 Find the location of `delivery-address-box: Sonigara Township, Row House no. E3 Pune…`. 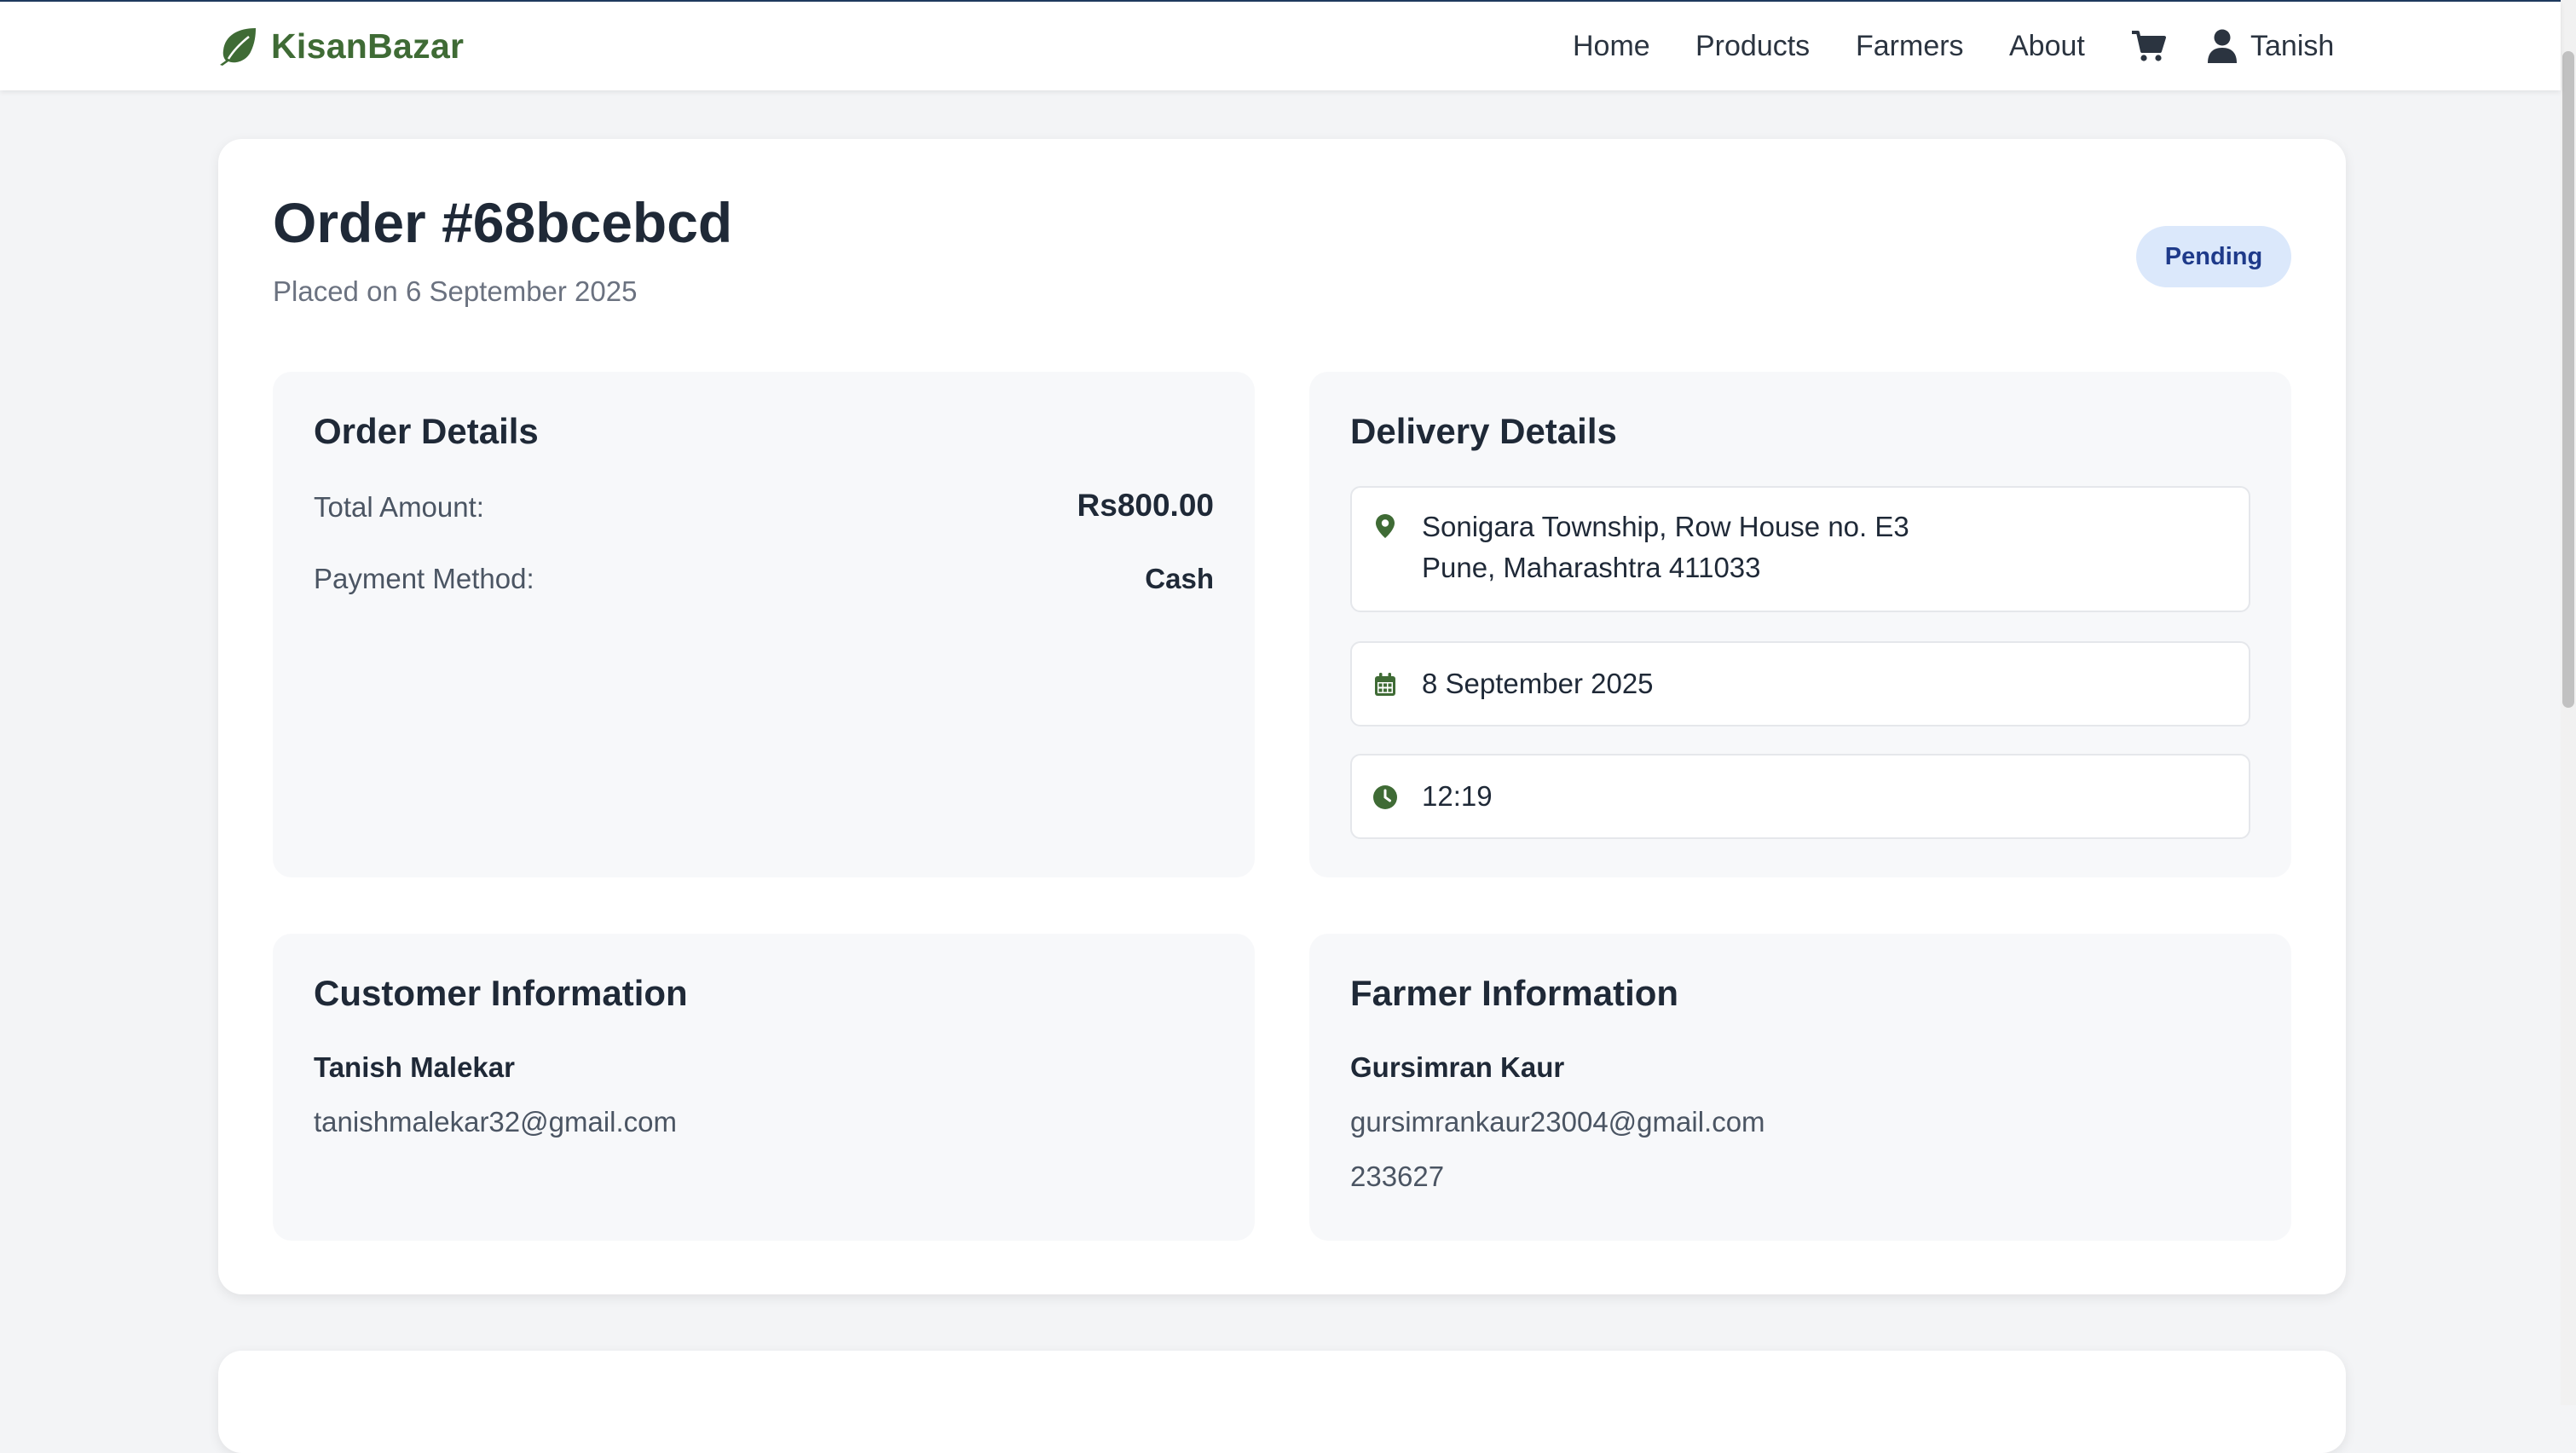

delivery-address-box: Sonigara Township, Row House no. E3 Pune… is located at coordinates (1800, 549).